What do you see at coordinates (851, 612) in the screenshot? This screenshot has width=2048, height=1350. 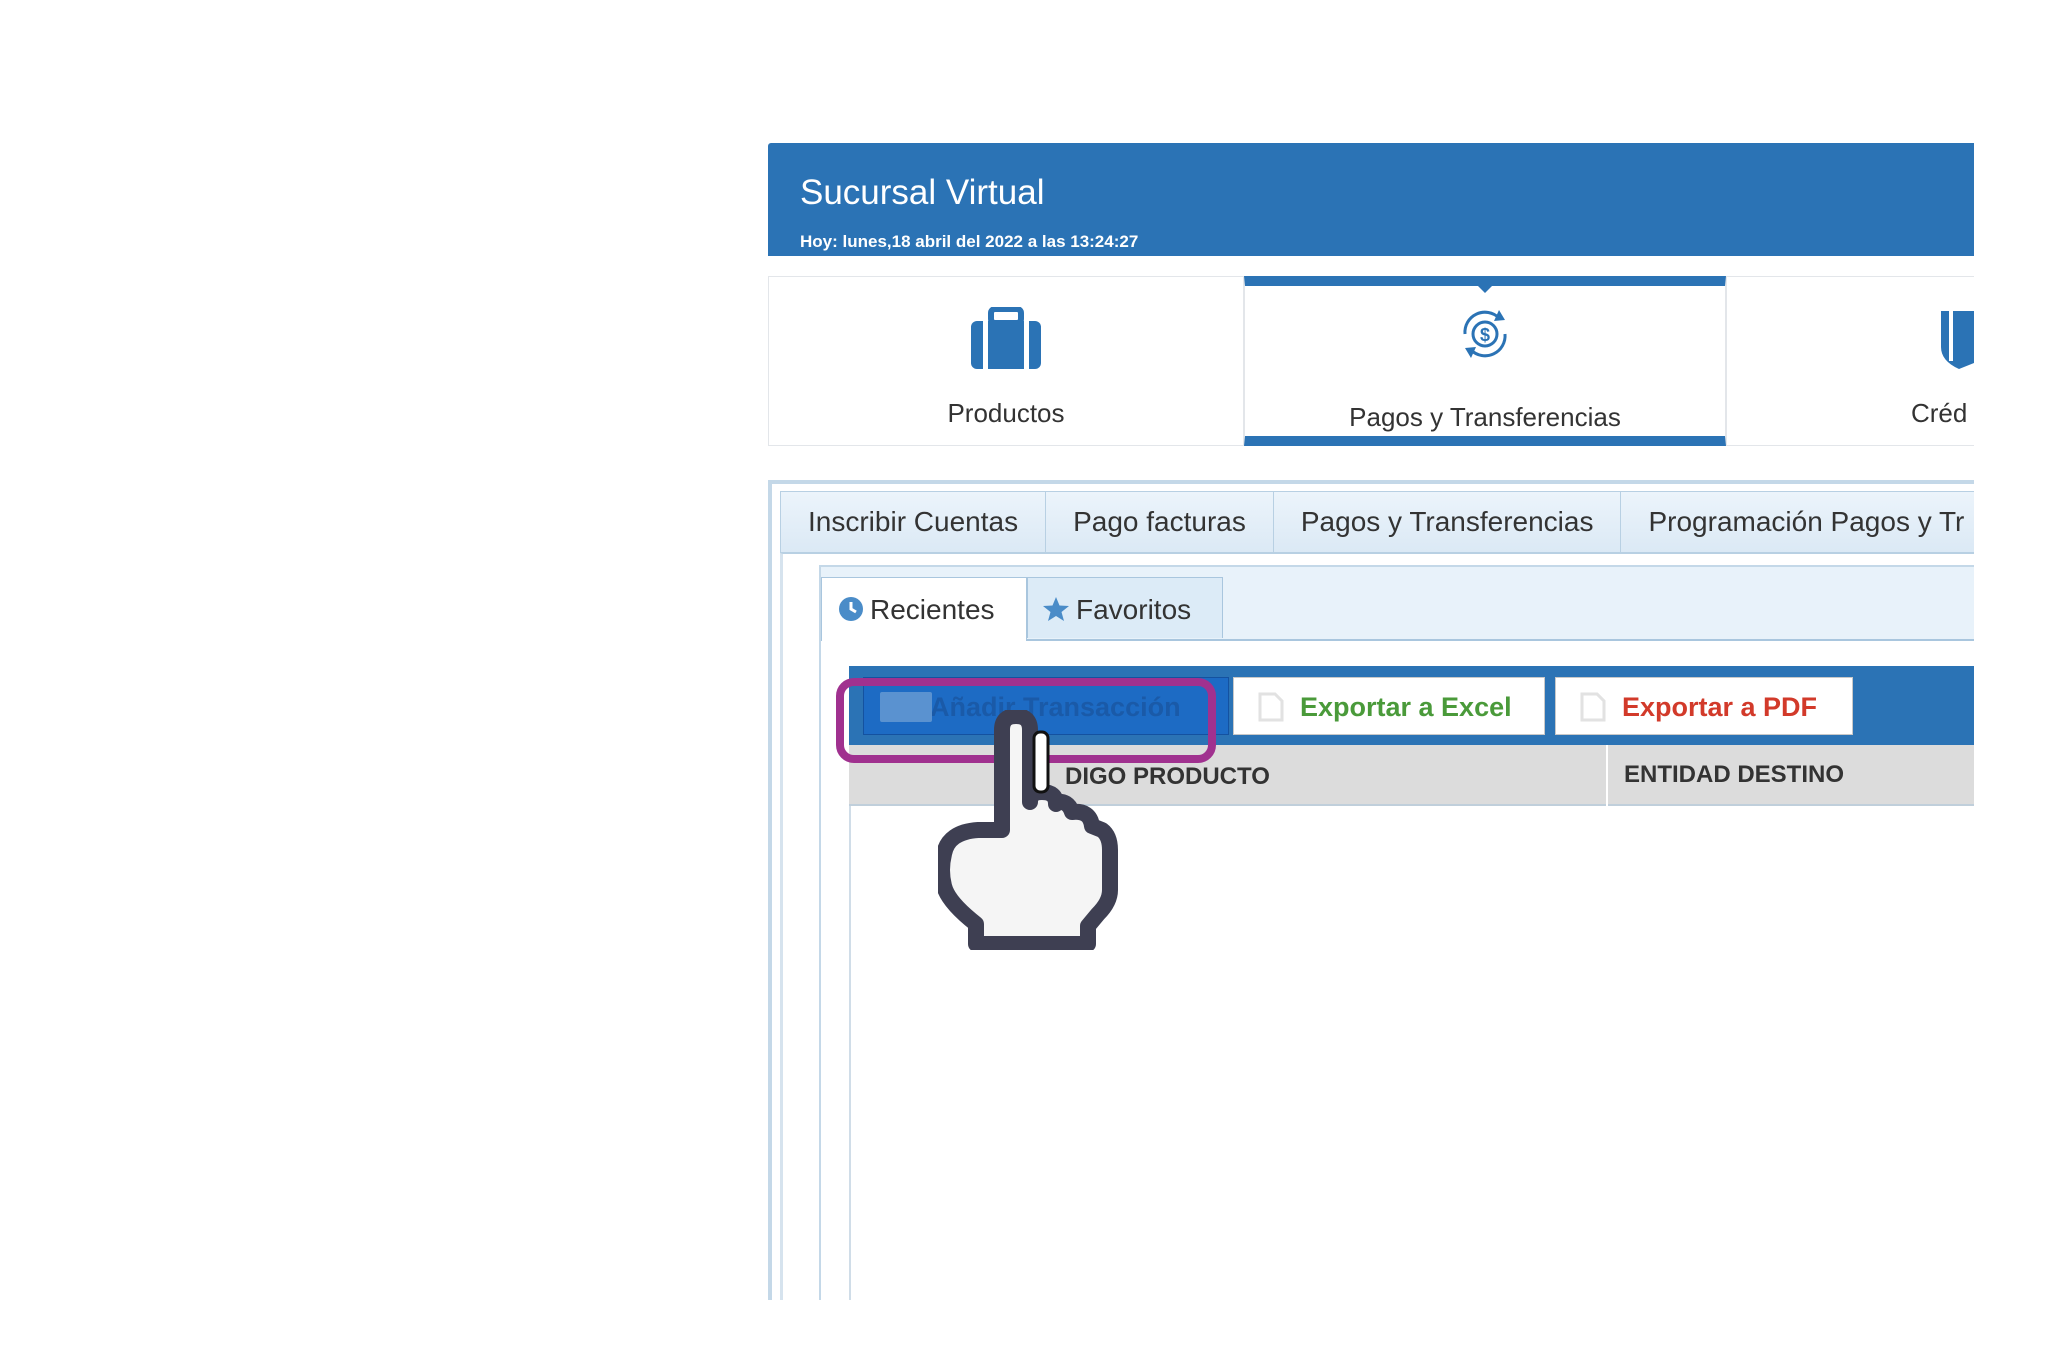 I see `clock-icon` at bounding box center [851, 612].